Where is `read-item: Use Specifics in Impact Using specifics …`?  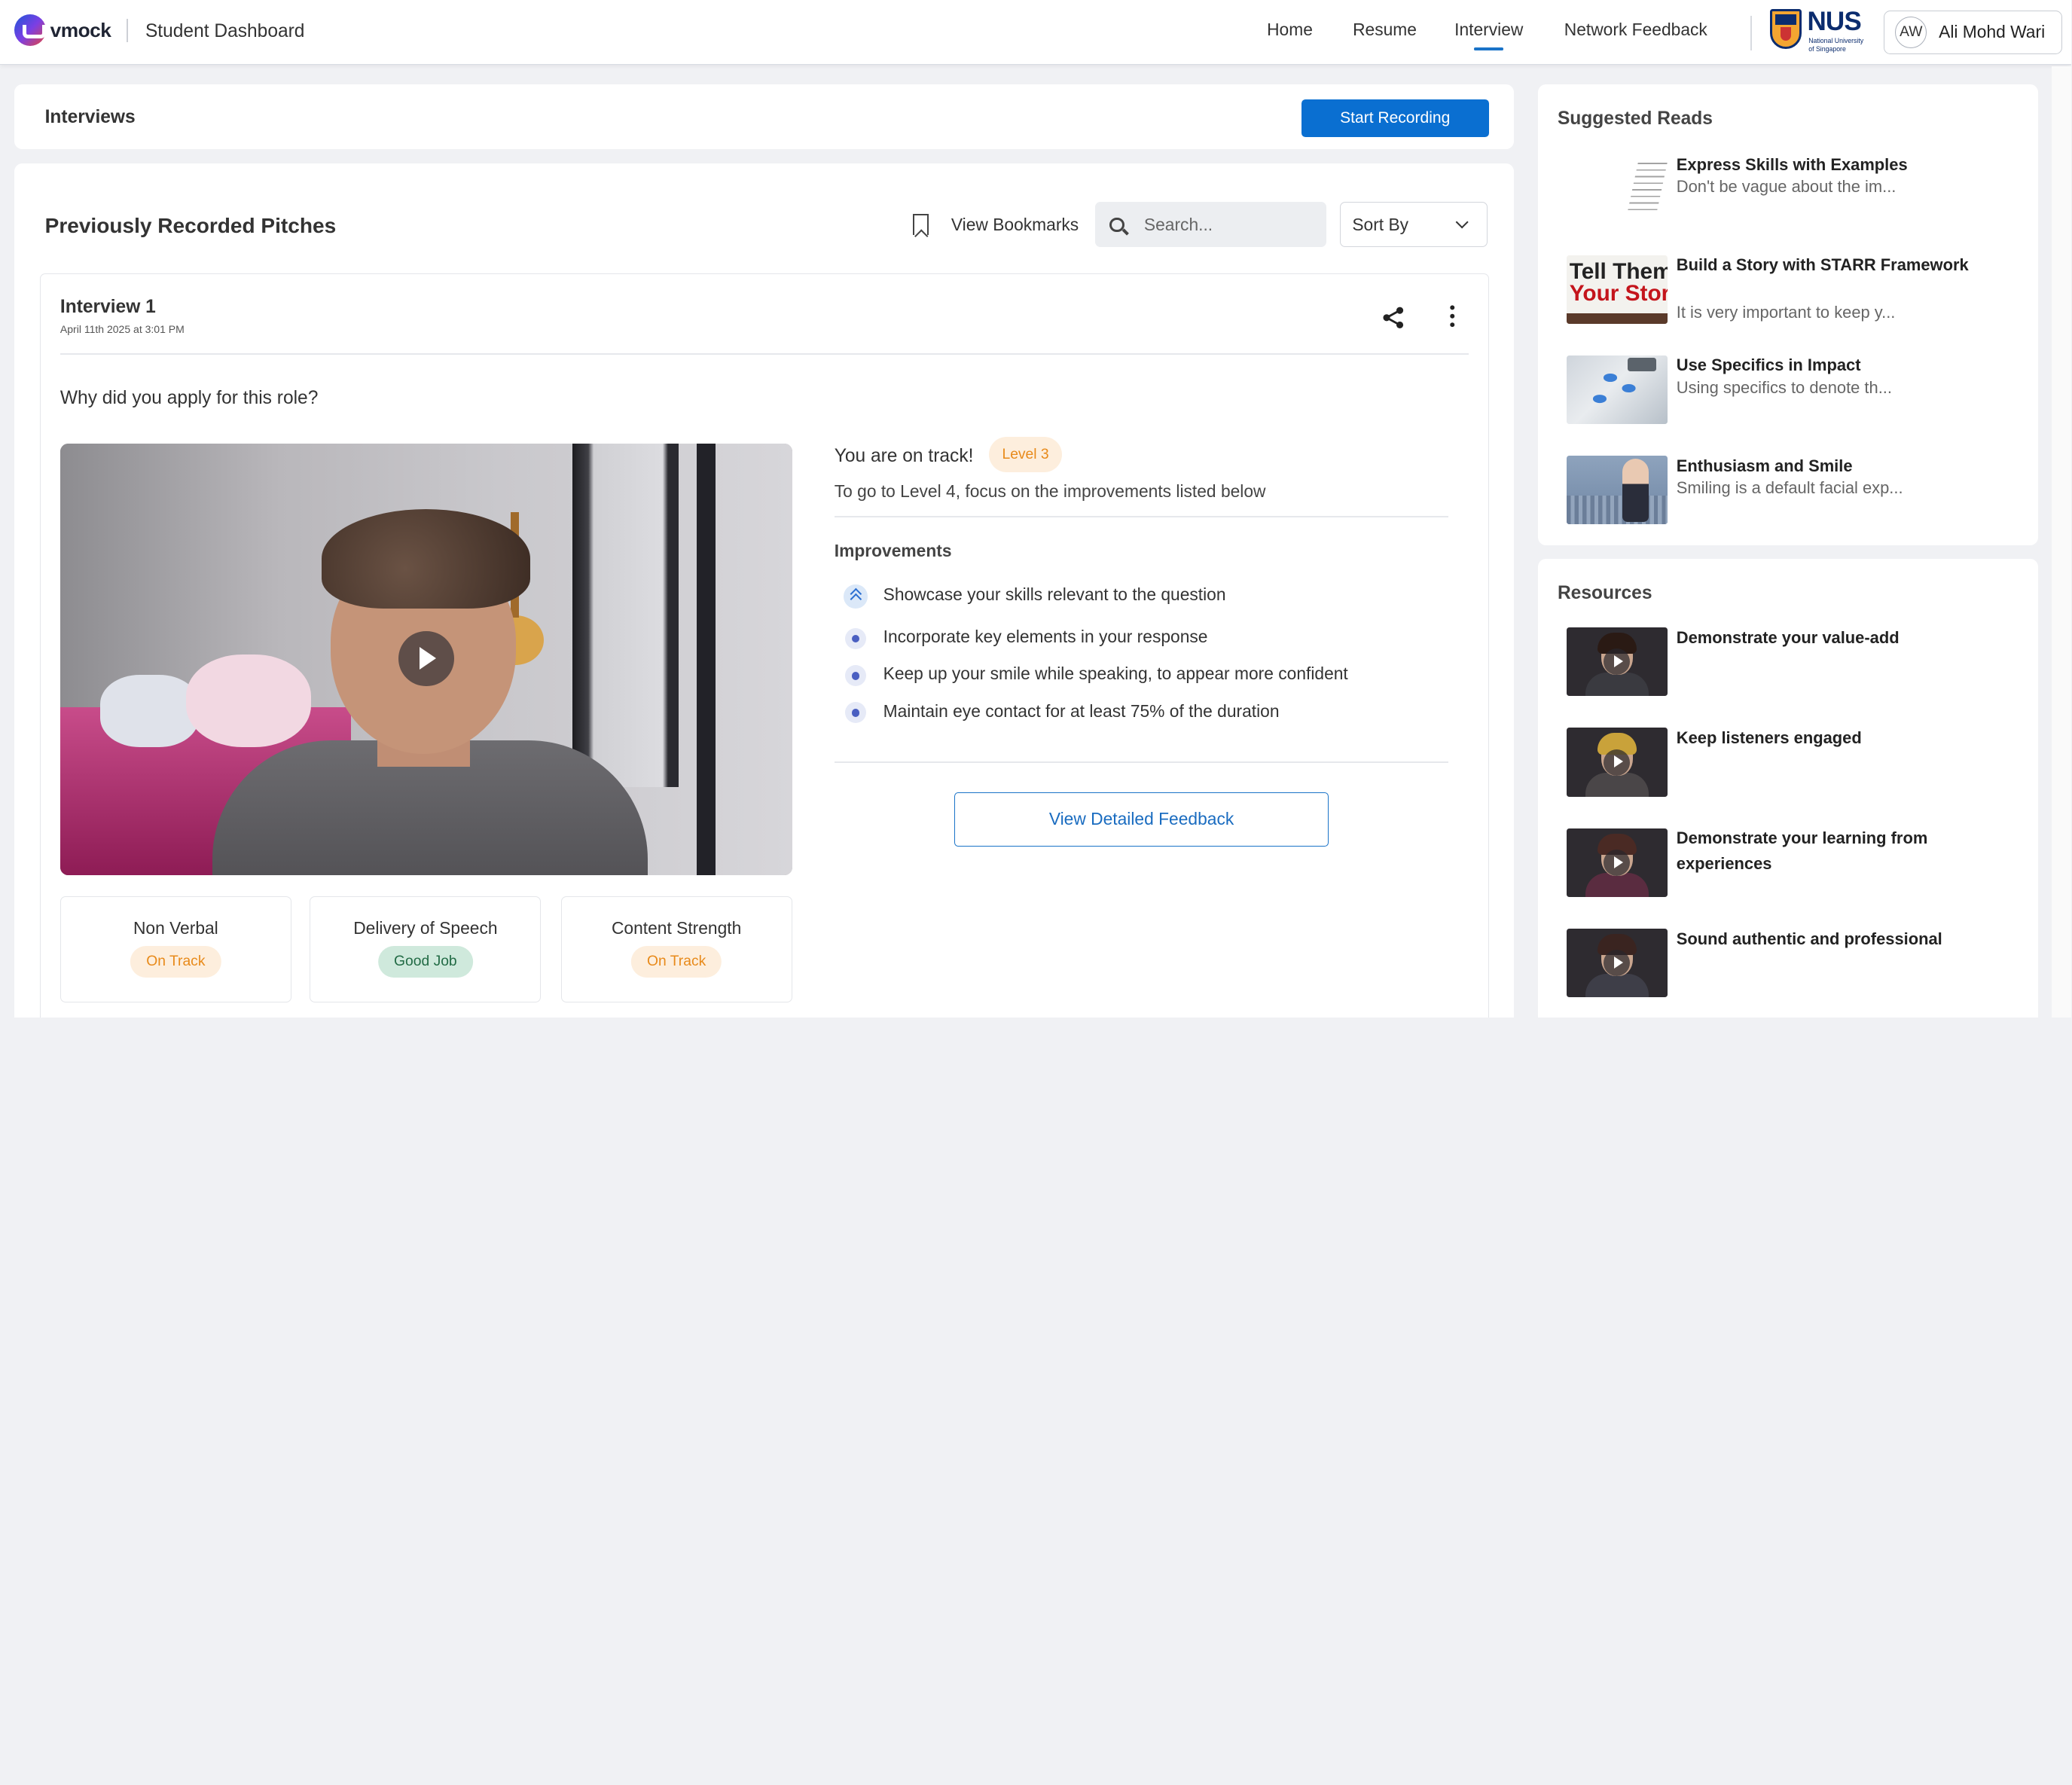
read-item: Use Specifics in Impact Using specifics … is located at coordinates (1794, 390).